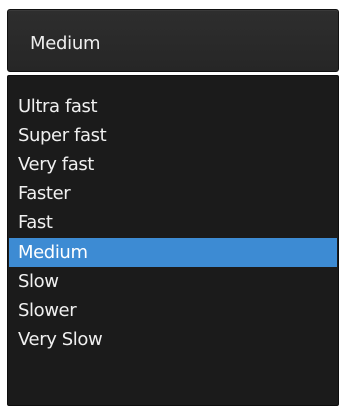  What do you see at coordinates (173, 106) in the screenshot?
I see `option-ultra-fast: Ultra fast` at bounding box center [173, 106].